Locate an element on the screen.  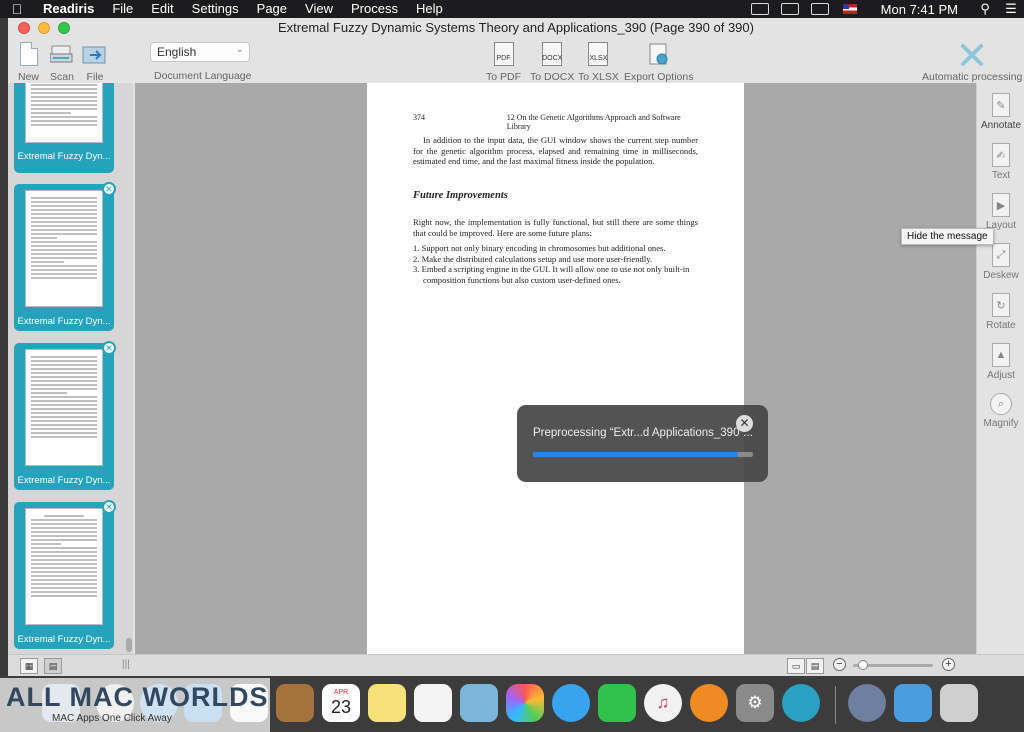
screen-icon is located at coordinates (759, 9).